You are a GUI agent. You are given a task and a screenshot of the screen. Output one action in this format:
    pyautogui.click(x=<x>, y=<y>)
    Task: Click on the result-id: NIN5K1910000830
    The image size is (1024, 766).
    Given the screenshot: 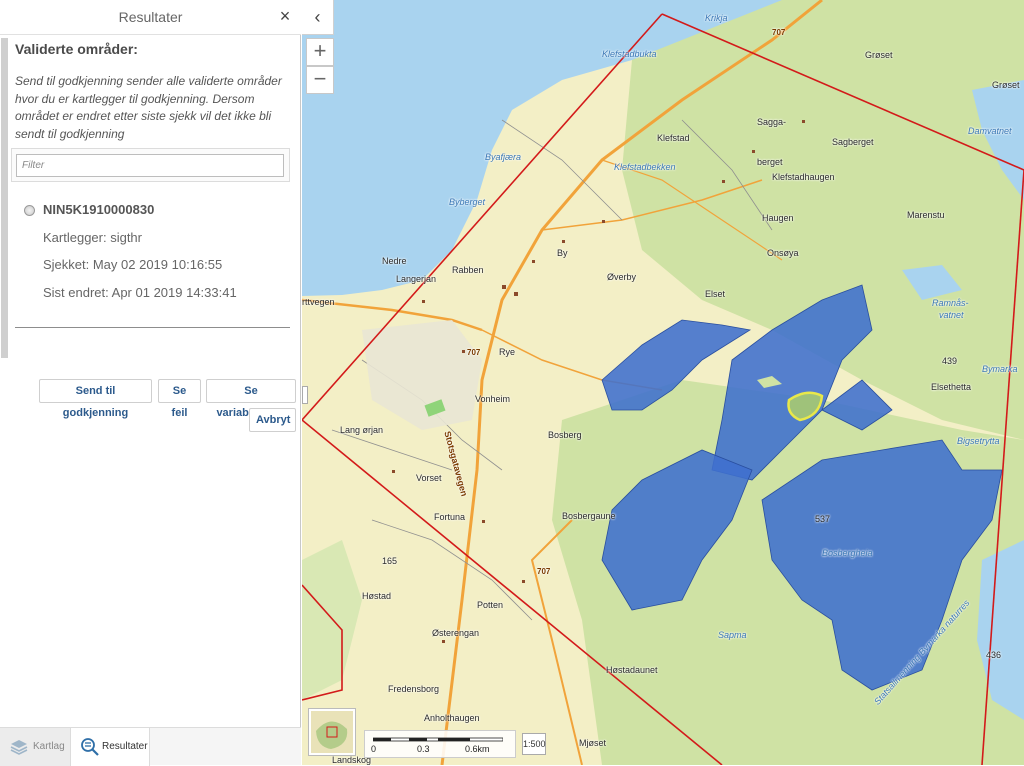 What is the action you would take?
    pyautogui.click(x=99, y=209)
    